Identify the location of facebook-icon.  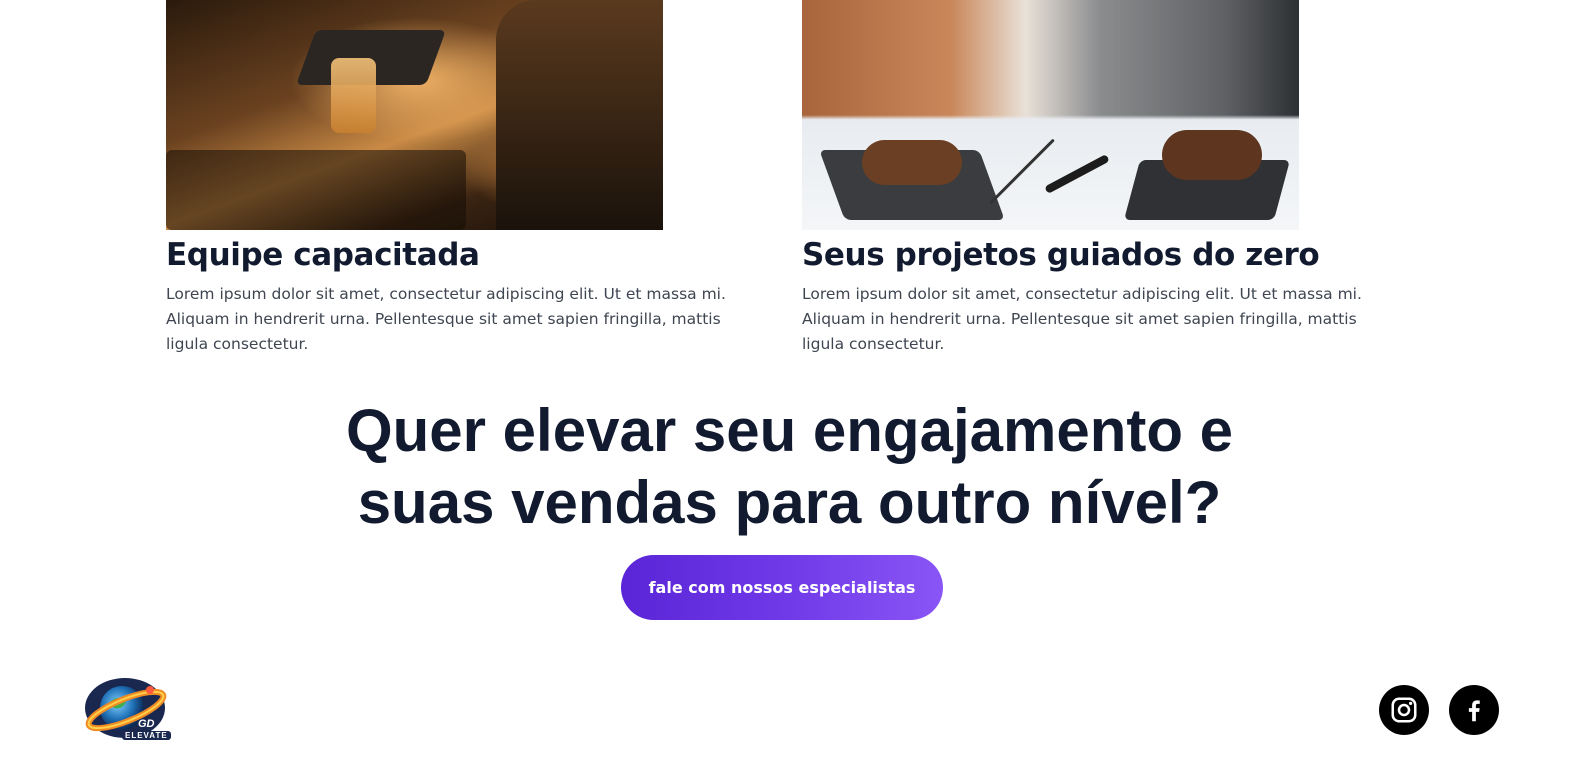
(1474, 711).